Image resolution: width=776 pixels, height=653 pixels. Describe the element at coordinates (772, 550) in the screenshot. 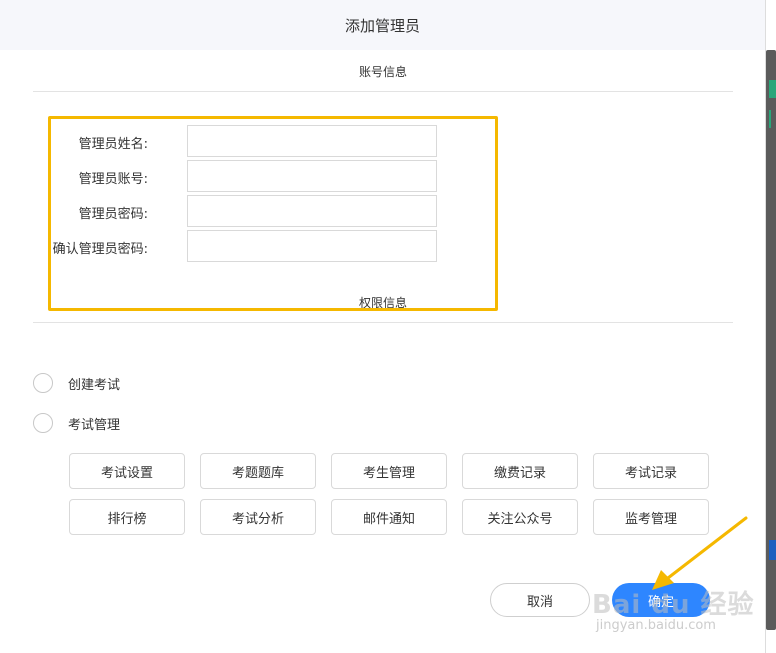

I see `background-blue-tag` at that location.